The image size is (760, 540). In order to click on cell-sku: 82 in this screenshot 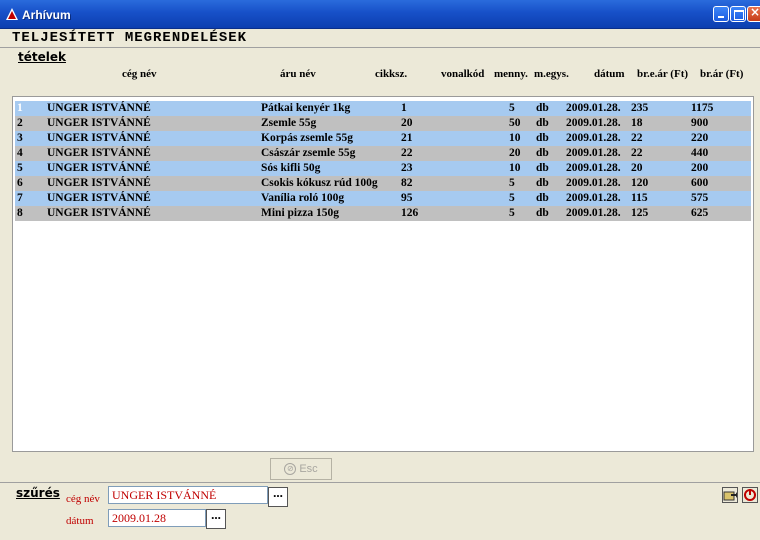, I will do `click(407, 183)`.